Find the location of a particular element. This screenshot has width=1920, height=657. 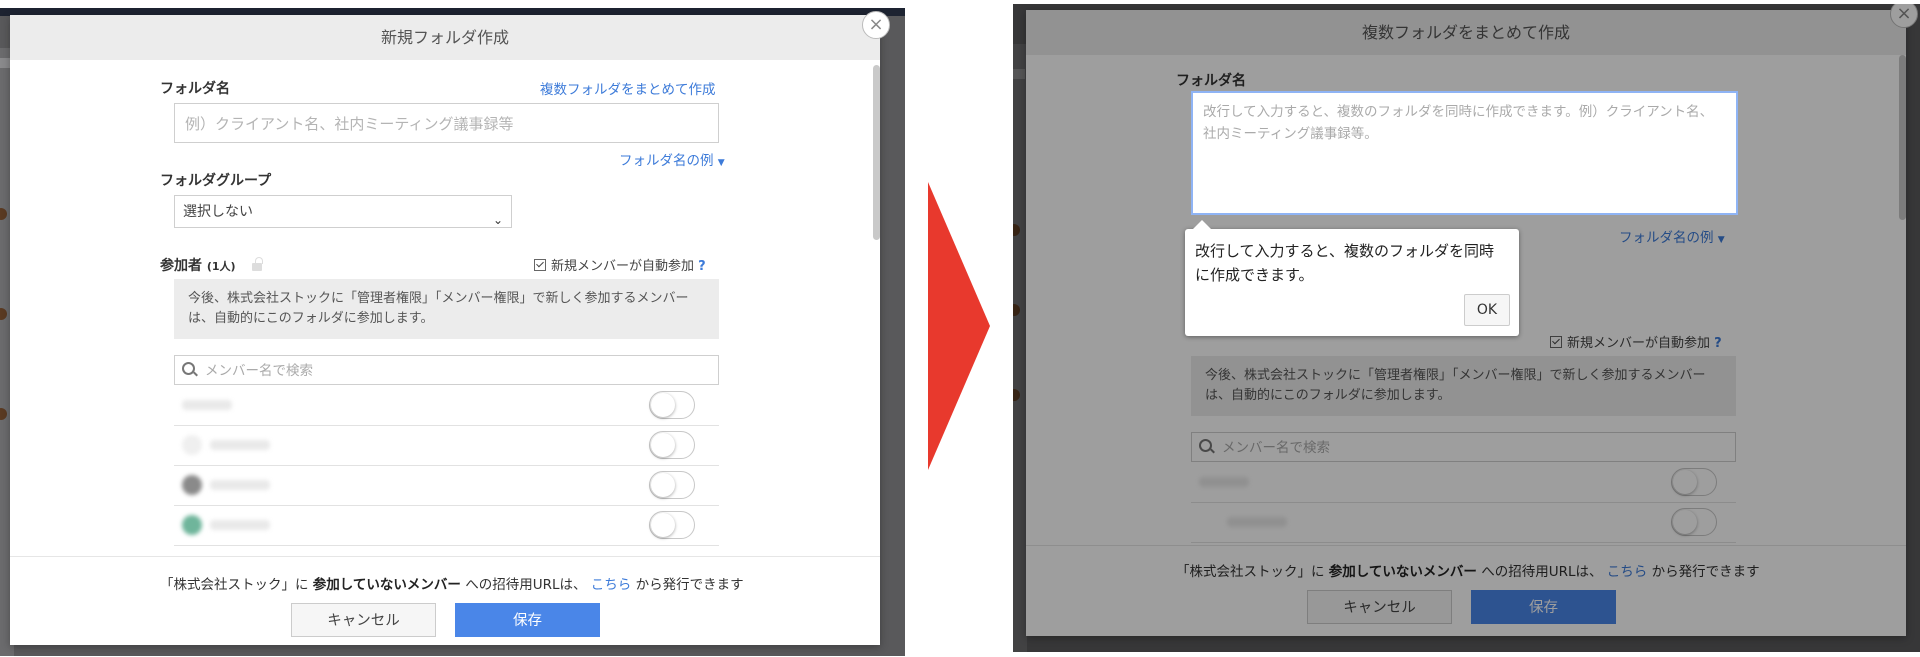

arrow-right-icon is located at coordinates (959, 326).